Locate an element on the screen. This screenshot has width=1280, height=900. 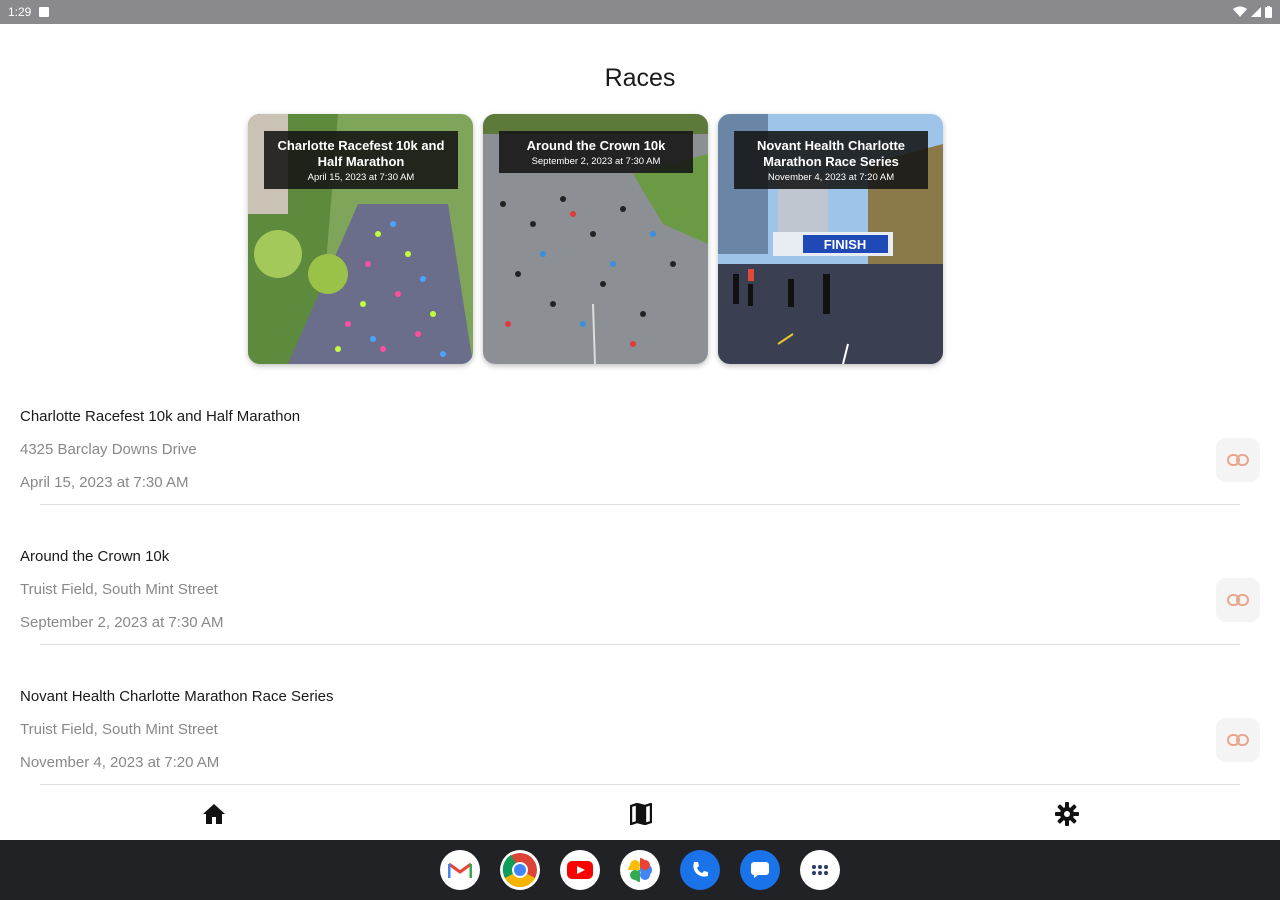
chrome-icon is located at coordinates (520, 870).